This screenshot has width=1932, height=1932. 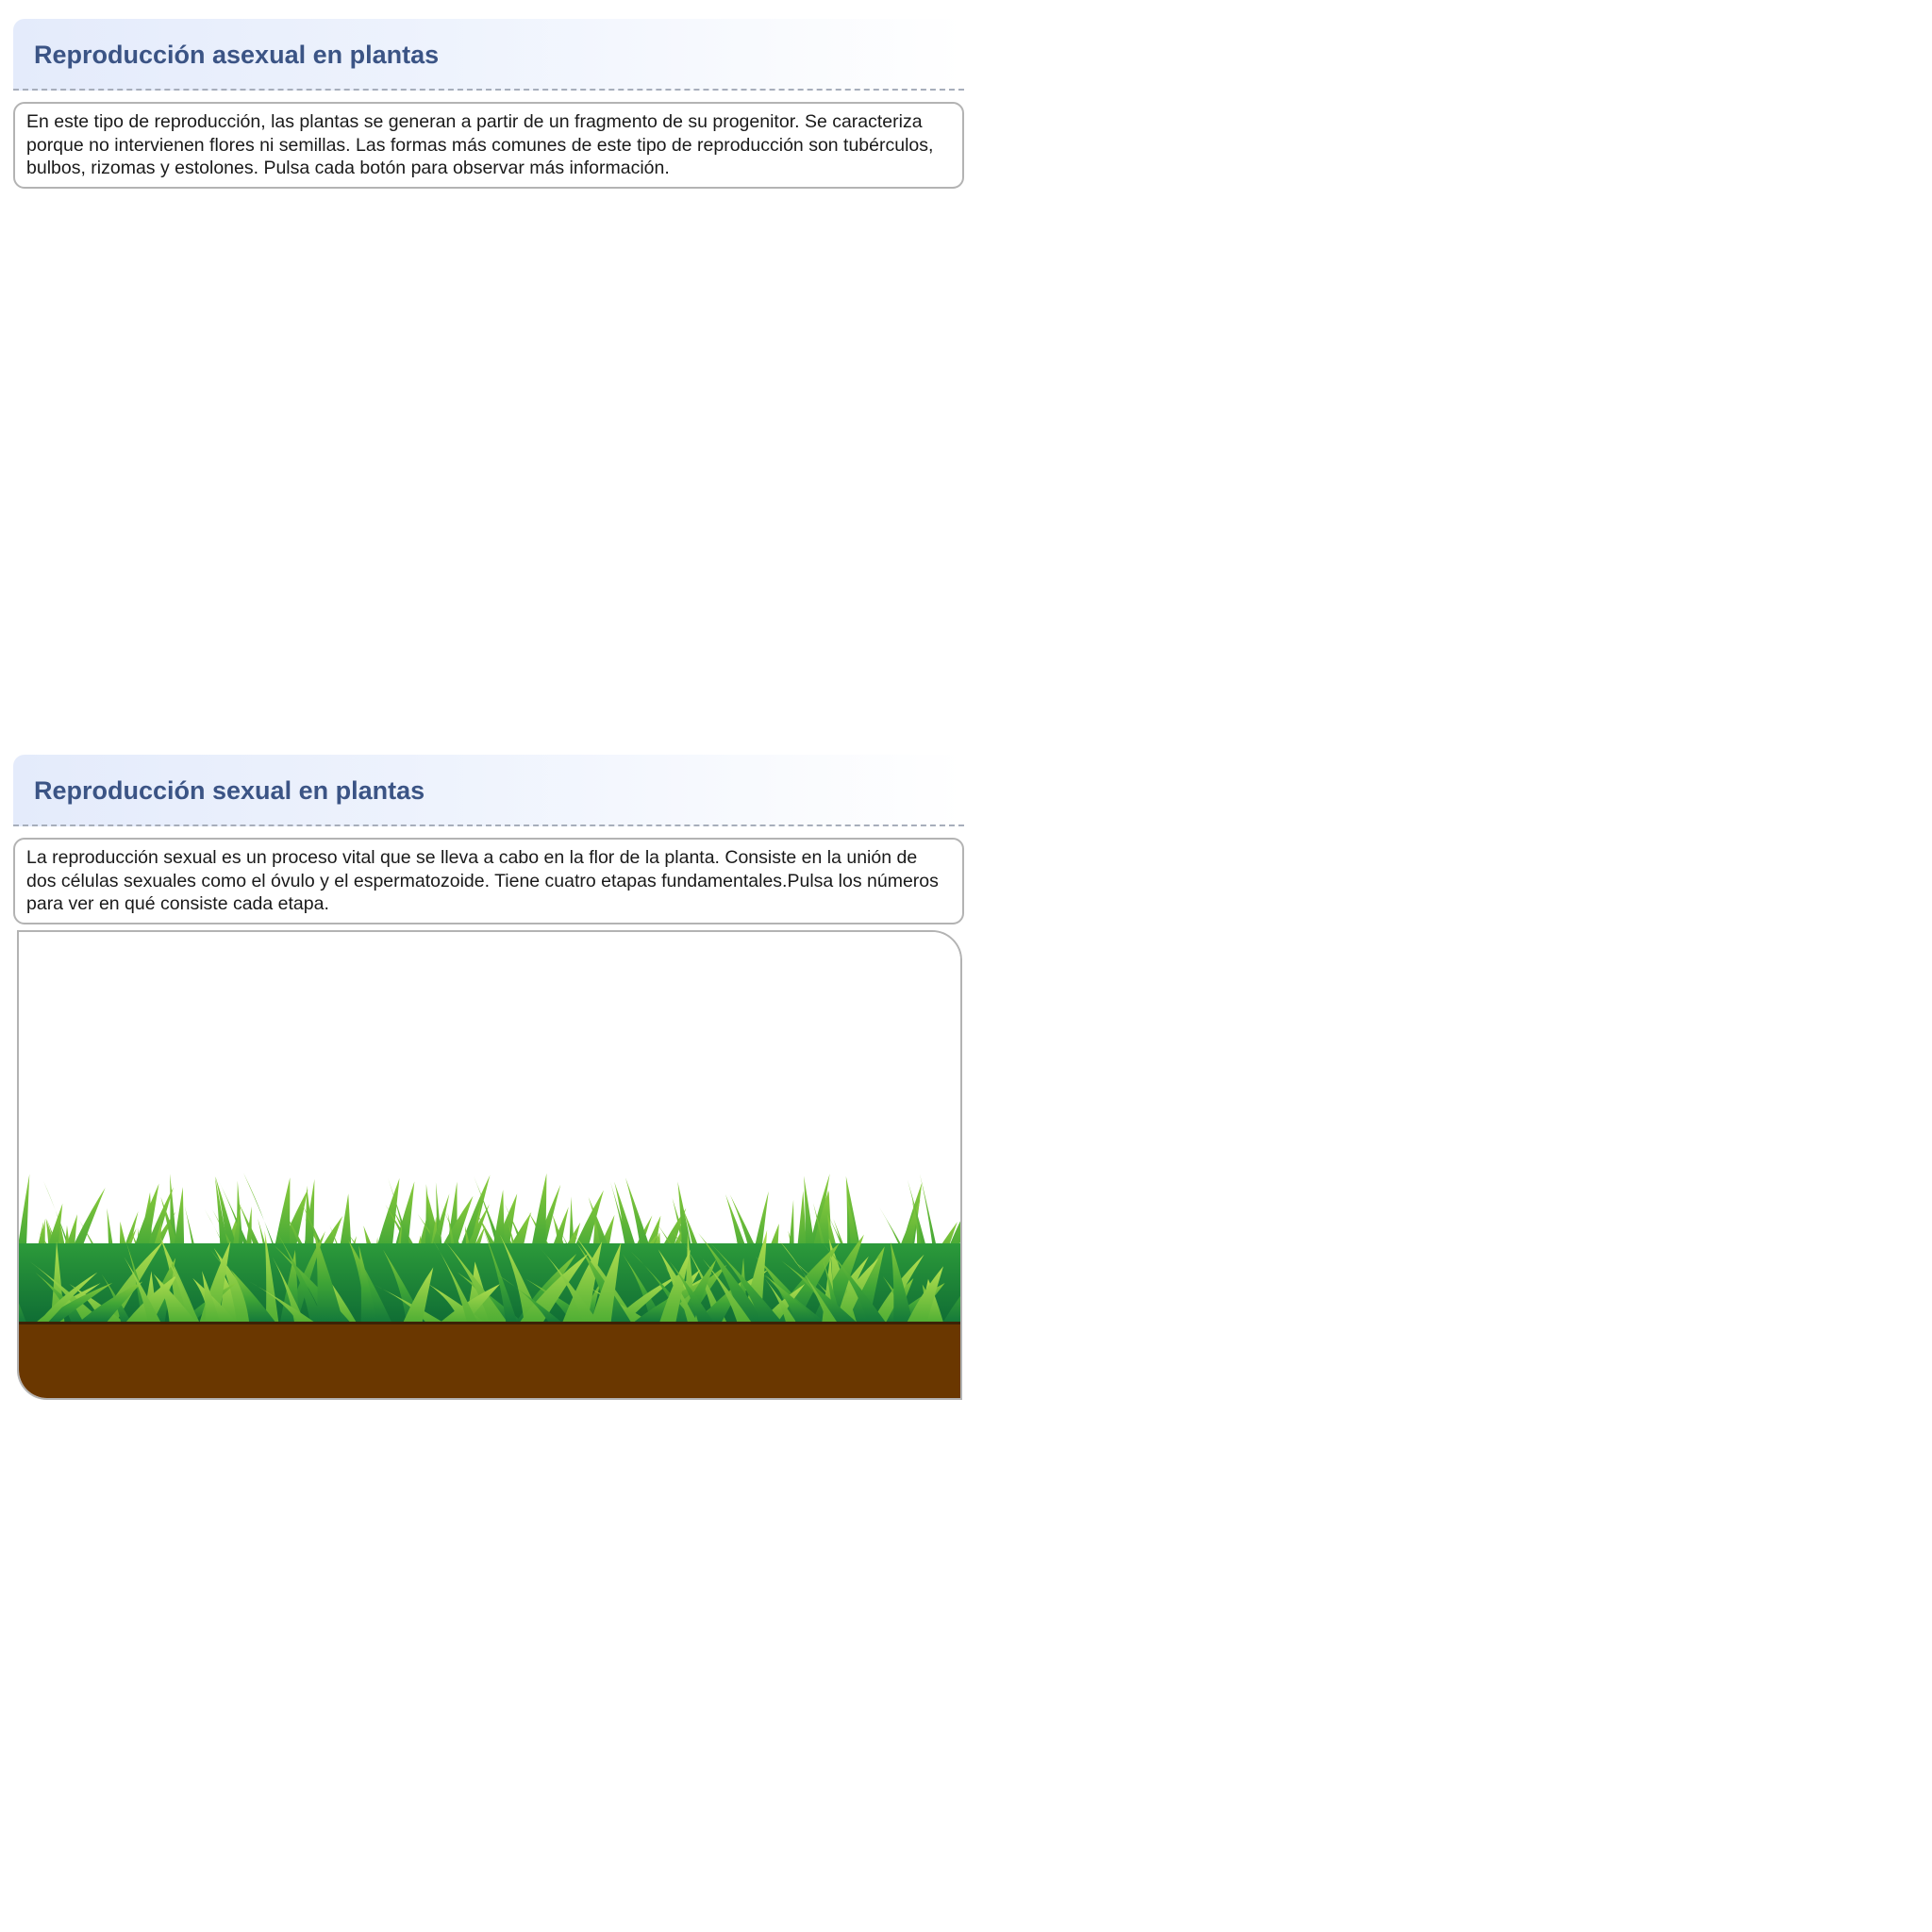 I want to click on asexual-section-header: Reproducción asexual en plantas, so click(x=489, y=55).